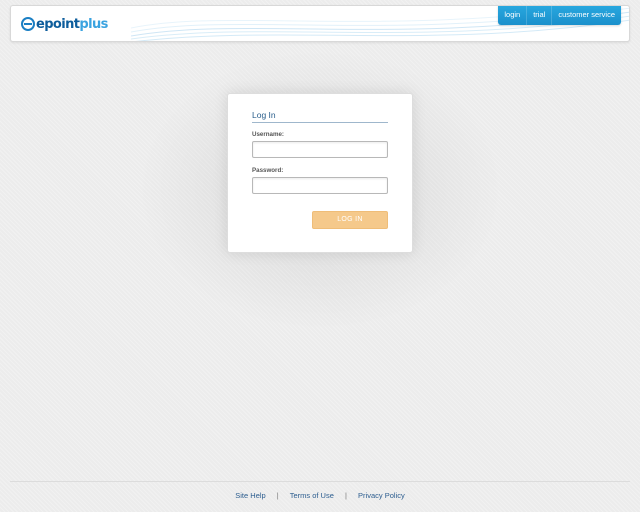 This screenshot has width=640, height=512. I want to click on footer-terms-link: Terms of Use, so click(312, 495).